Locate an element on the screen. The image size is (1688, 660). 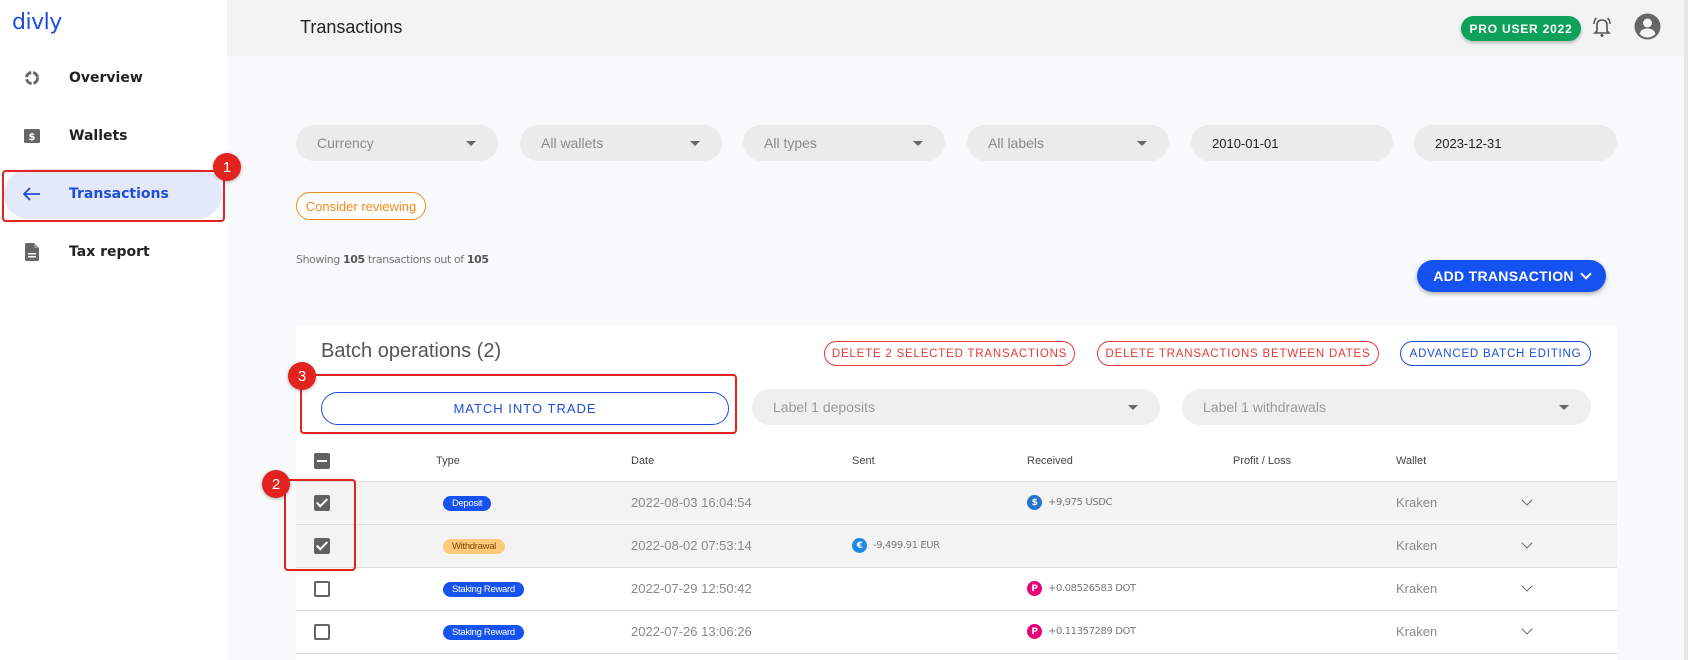
row-date: 2022-07-26 13:06:26 is located at coordinates (691, 631).